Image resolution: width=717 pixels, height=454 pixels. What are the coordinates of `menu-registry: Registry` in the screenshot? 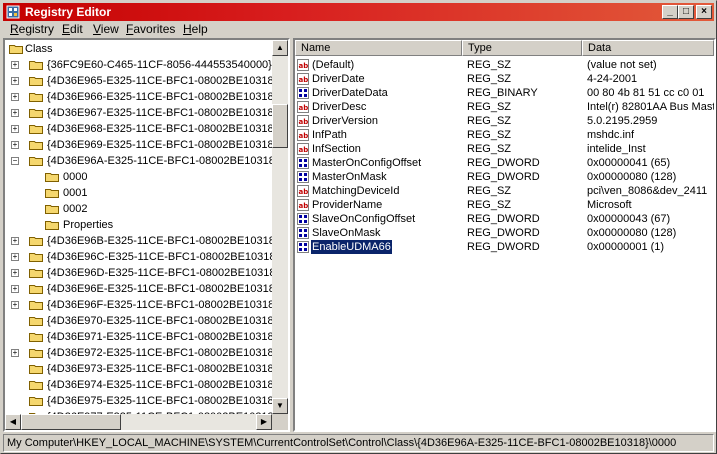 It's located at (32, 29).